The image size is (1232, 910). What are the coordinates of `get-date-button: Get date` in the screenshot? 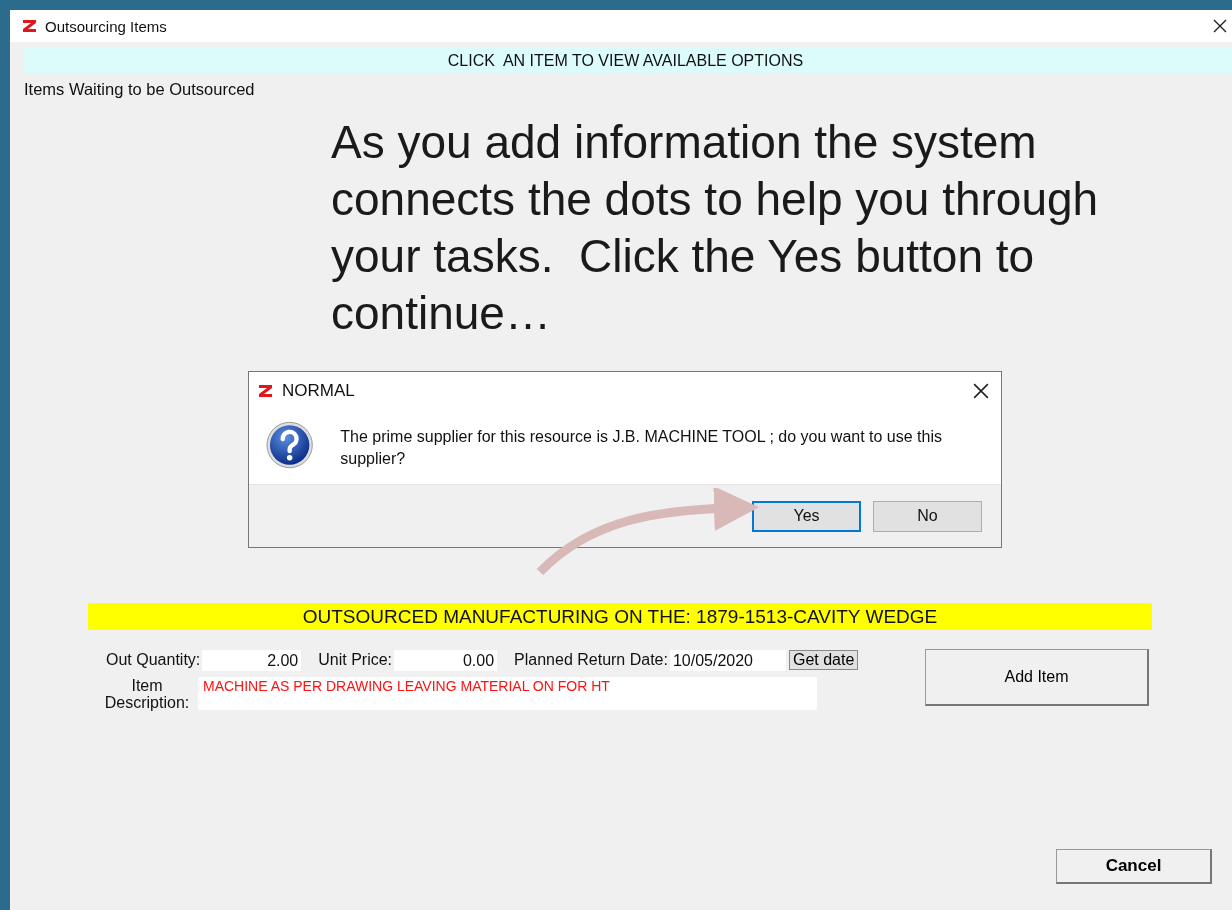 It's located at (823, 660).